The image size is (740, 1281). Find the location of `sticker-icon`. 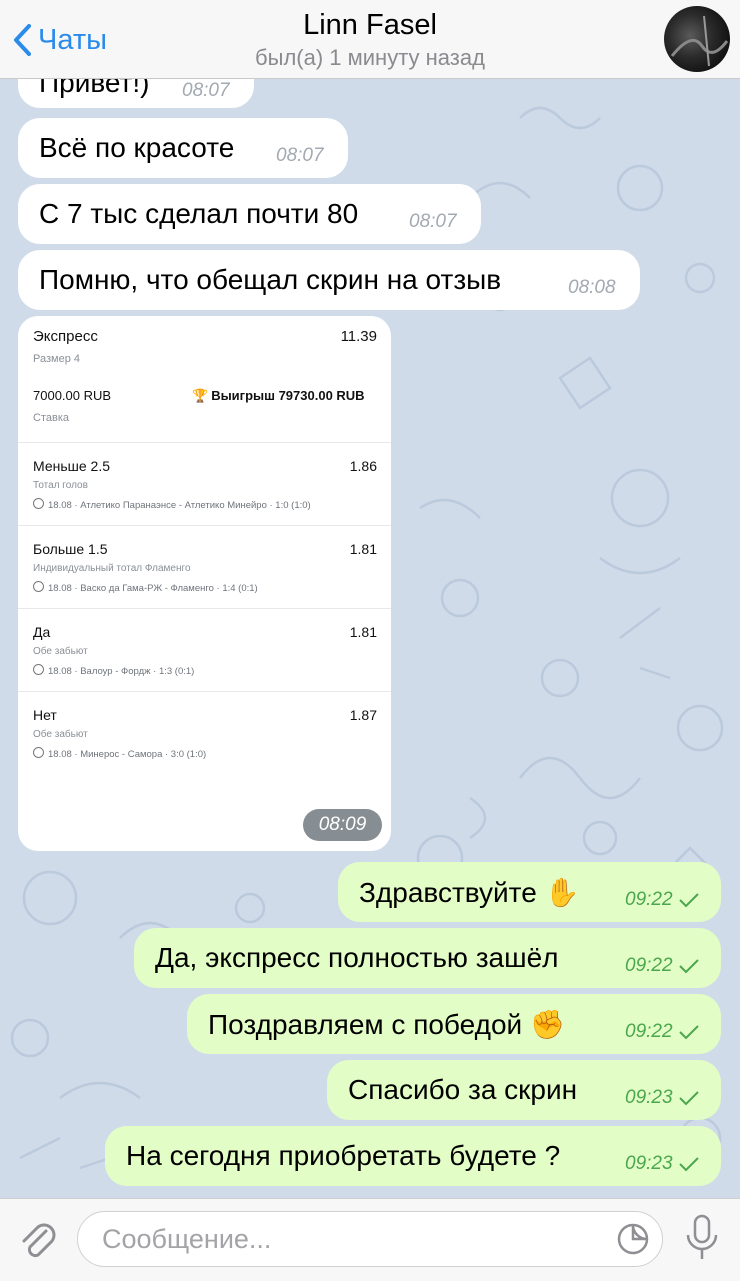

sticker-icon is located at coordinates (633, 1239).